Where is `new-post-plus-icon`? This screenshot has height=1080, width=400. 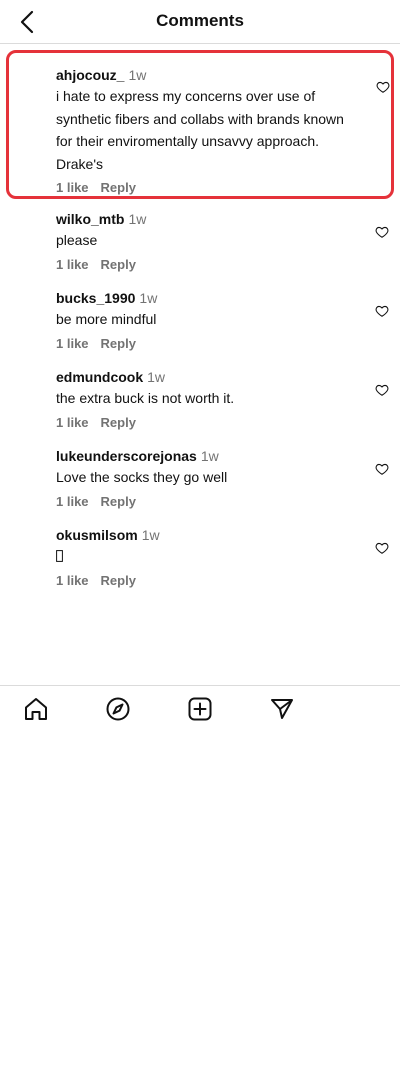 new-post-plus-icon is located at coordinates (200, 709).